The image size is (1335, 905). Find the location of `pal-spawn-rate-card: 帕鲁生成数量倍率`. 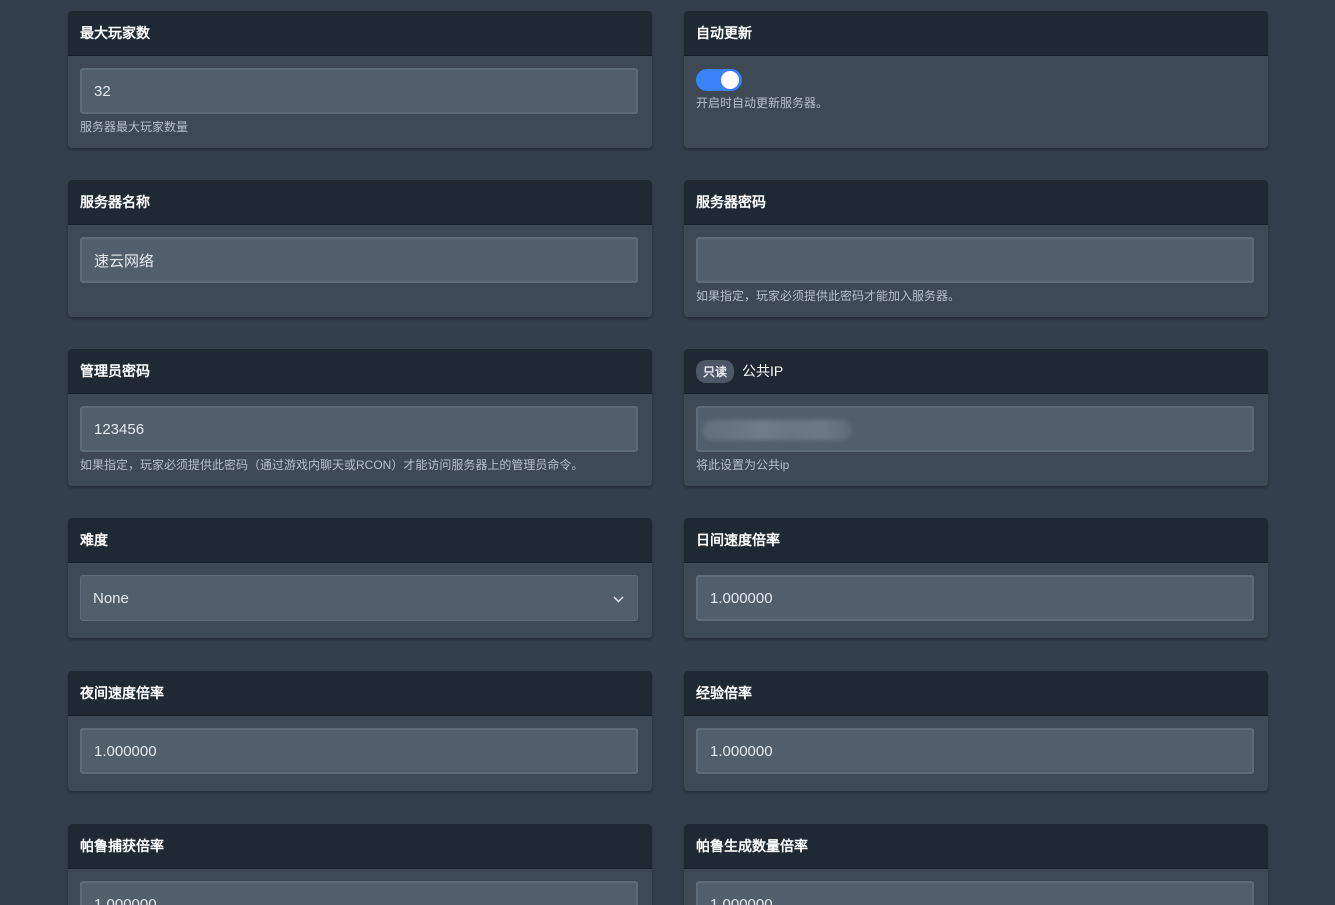

pal-spawn-rate-card: 帕鲁生成数量倍率 is located at coordinates (976, 864).